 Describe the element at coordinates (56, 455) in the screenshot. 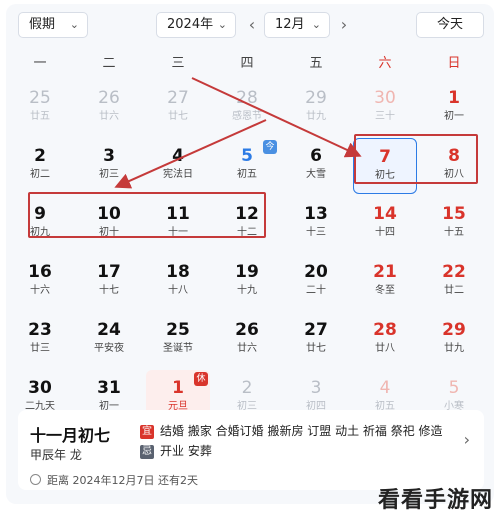

I see `ganzhi-year: 甲辰年 龙` at that location.